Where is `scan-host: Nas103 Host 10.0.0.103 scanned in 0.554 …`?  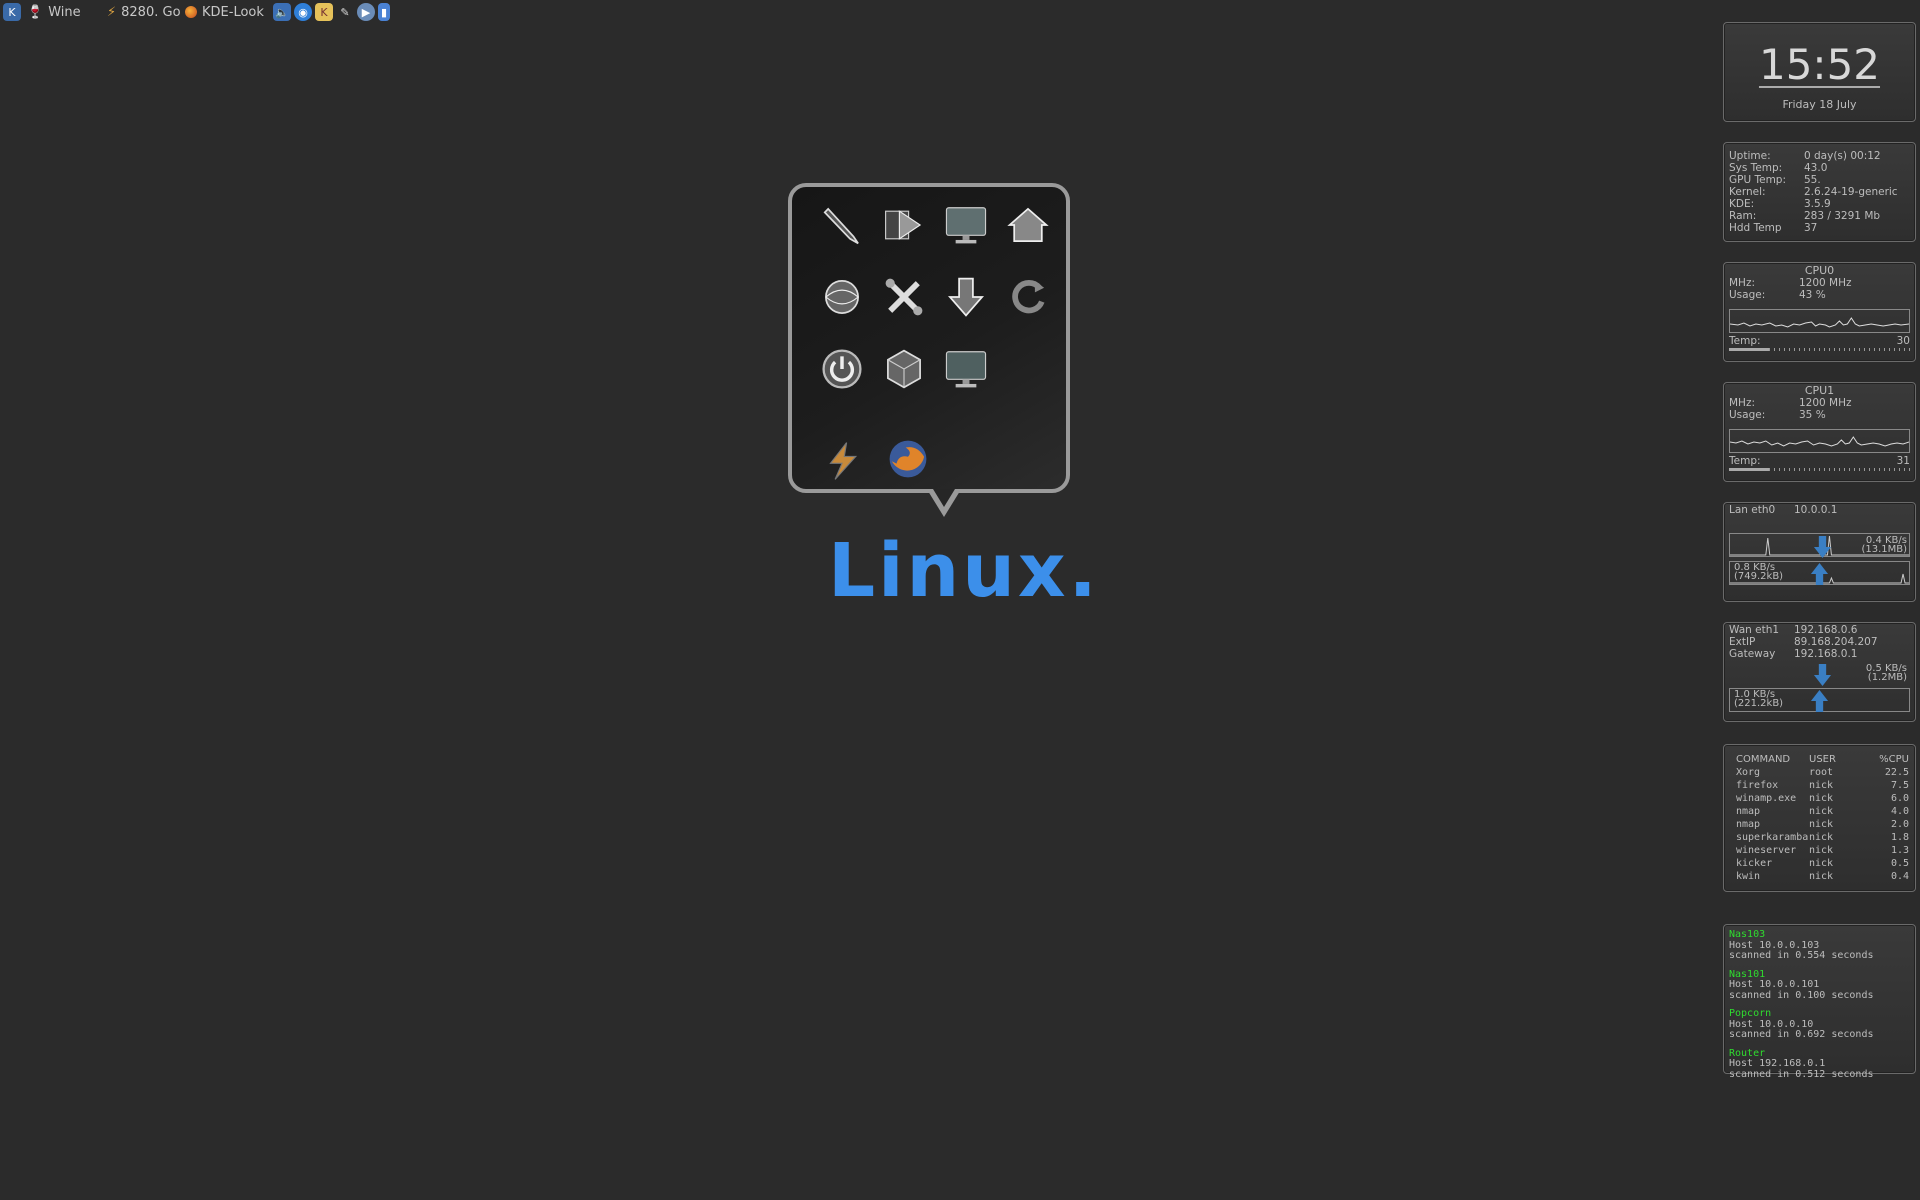
scan-host: Nas103 Host 10.0.0.103 scanned in 0.554 … is located at coordinates (1819, 945).